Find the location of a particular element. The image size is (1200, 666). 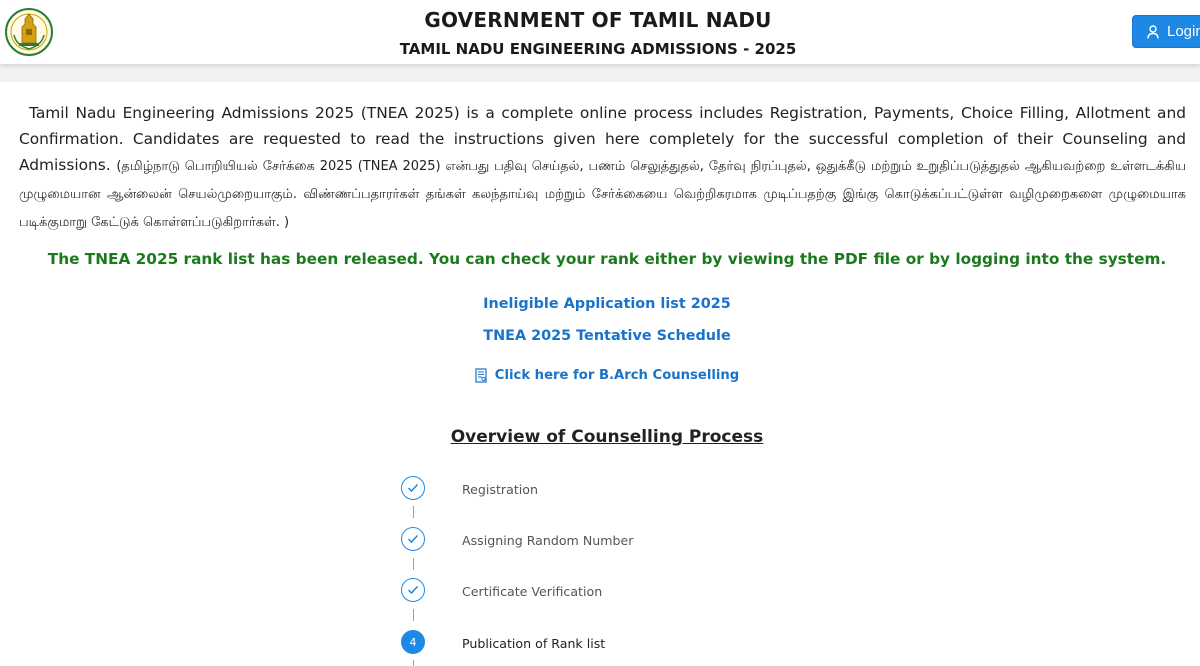

barch-counselling-link: Click here for B.Arch Counselling is located at coordinates (600, 375).